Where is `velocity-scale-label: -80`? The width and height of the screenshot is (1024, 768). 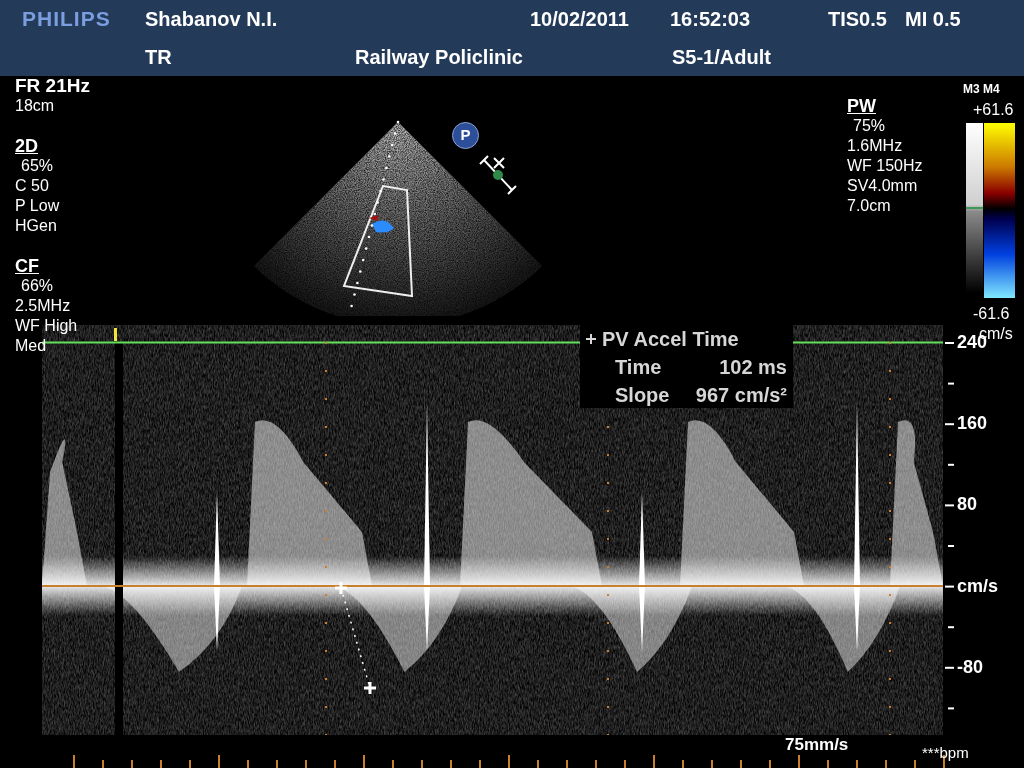 velocity-scale-label: -80 is located at coordinates (970, 666).